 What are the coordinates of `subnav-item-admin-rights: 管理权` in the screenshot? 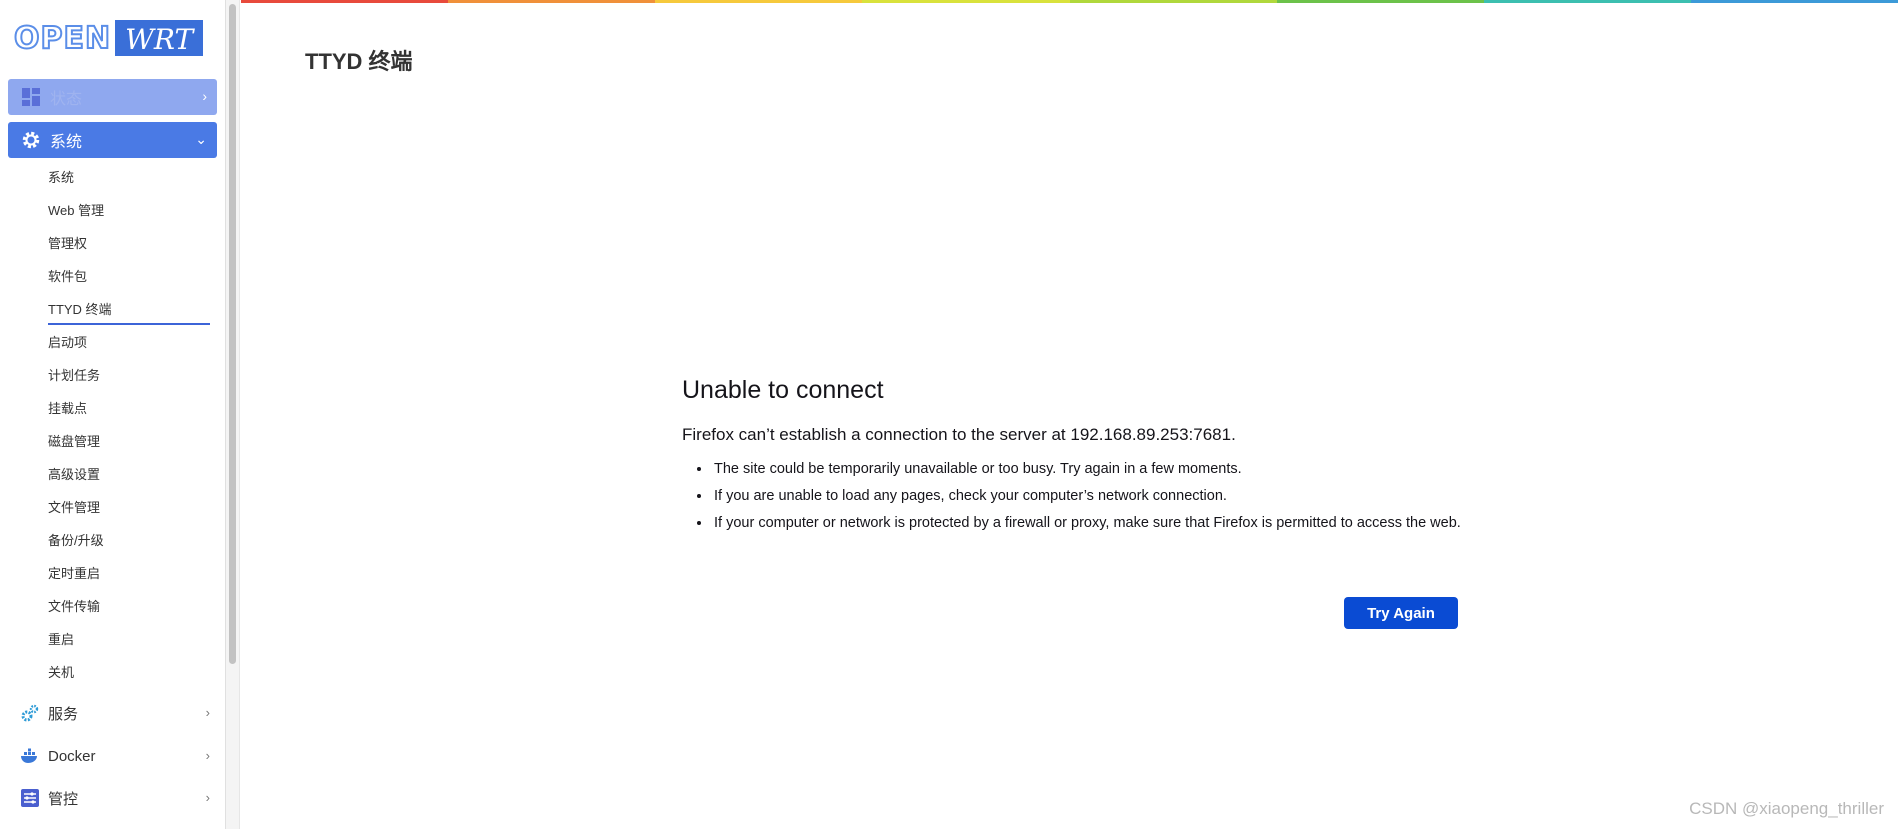 It's located at (129, 248).